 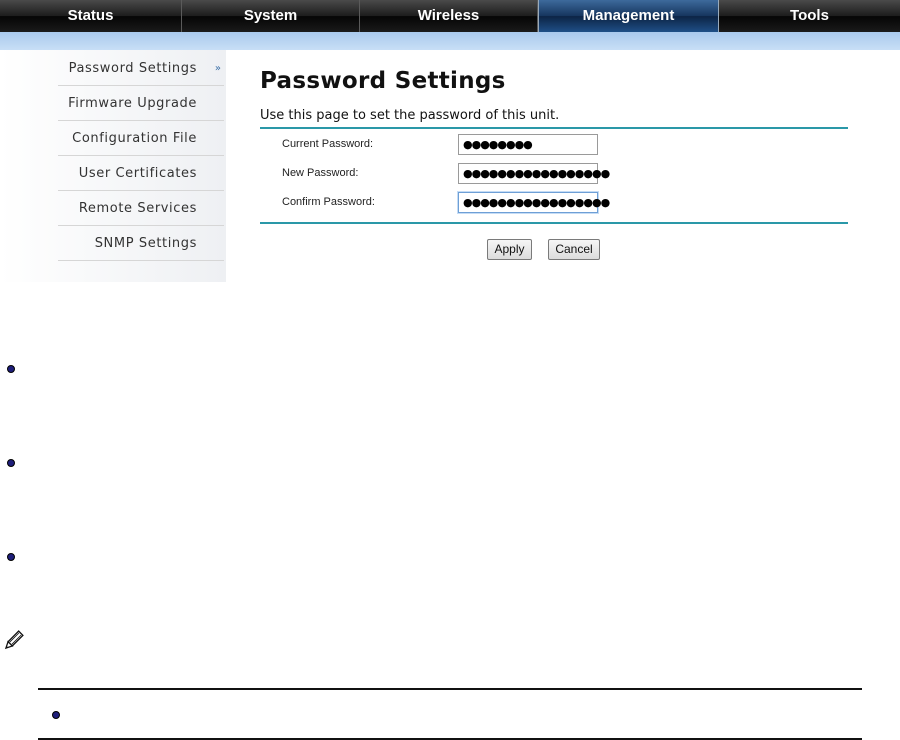 I want to click on tab-wireless: Wireless, so click(x=449, y=16).